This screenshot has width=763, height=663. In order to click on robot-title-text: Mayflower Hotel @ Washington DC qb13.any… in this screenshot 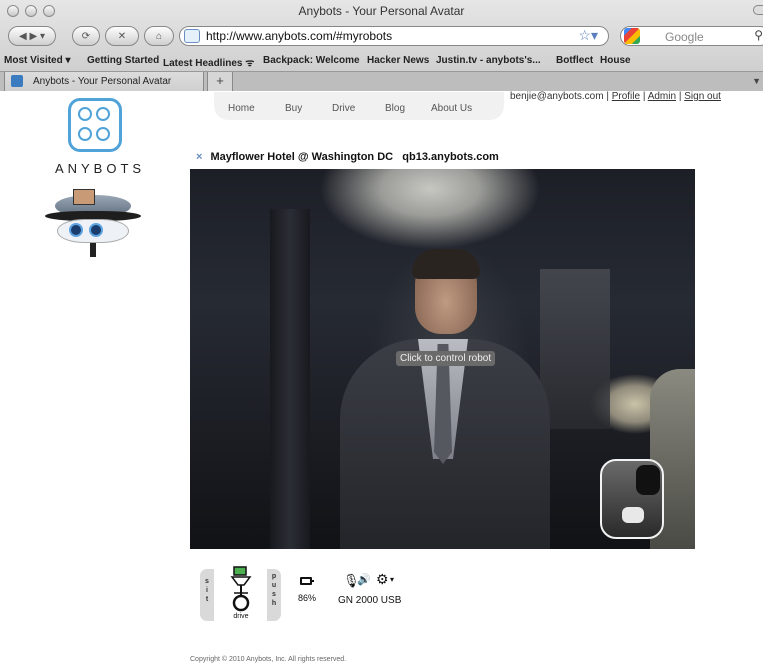, I will do `click(354, 157)`.